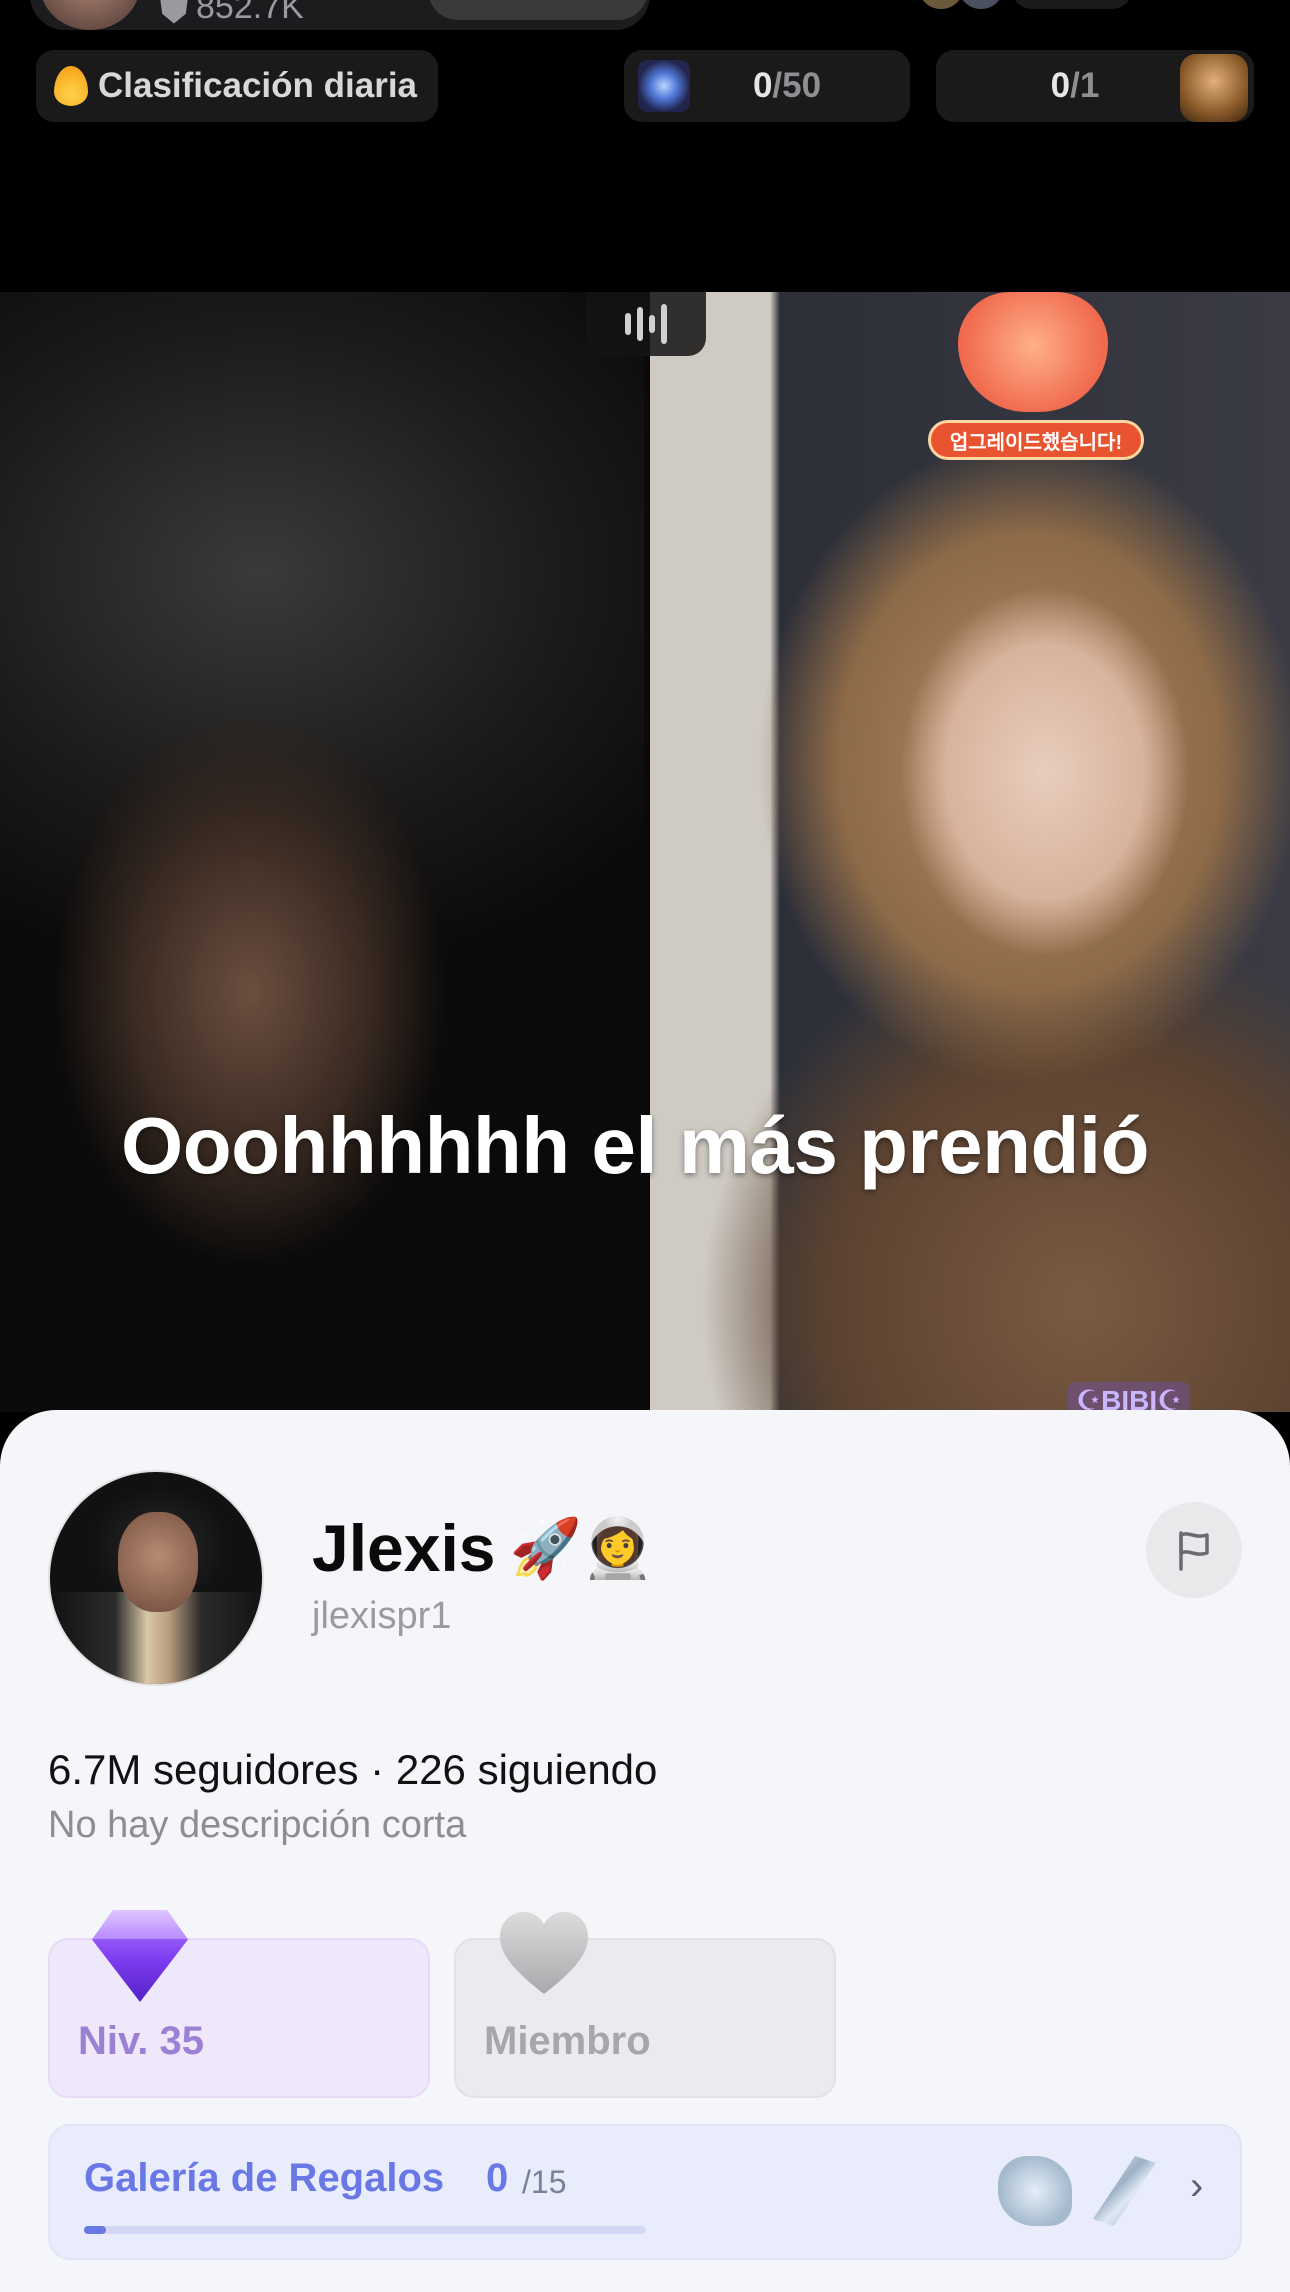 This screenshot has width=1290, height=2292. Describe the element at coordinates (1085, 85) in the screenshot. I see `ticket-total: /1` at that location.